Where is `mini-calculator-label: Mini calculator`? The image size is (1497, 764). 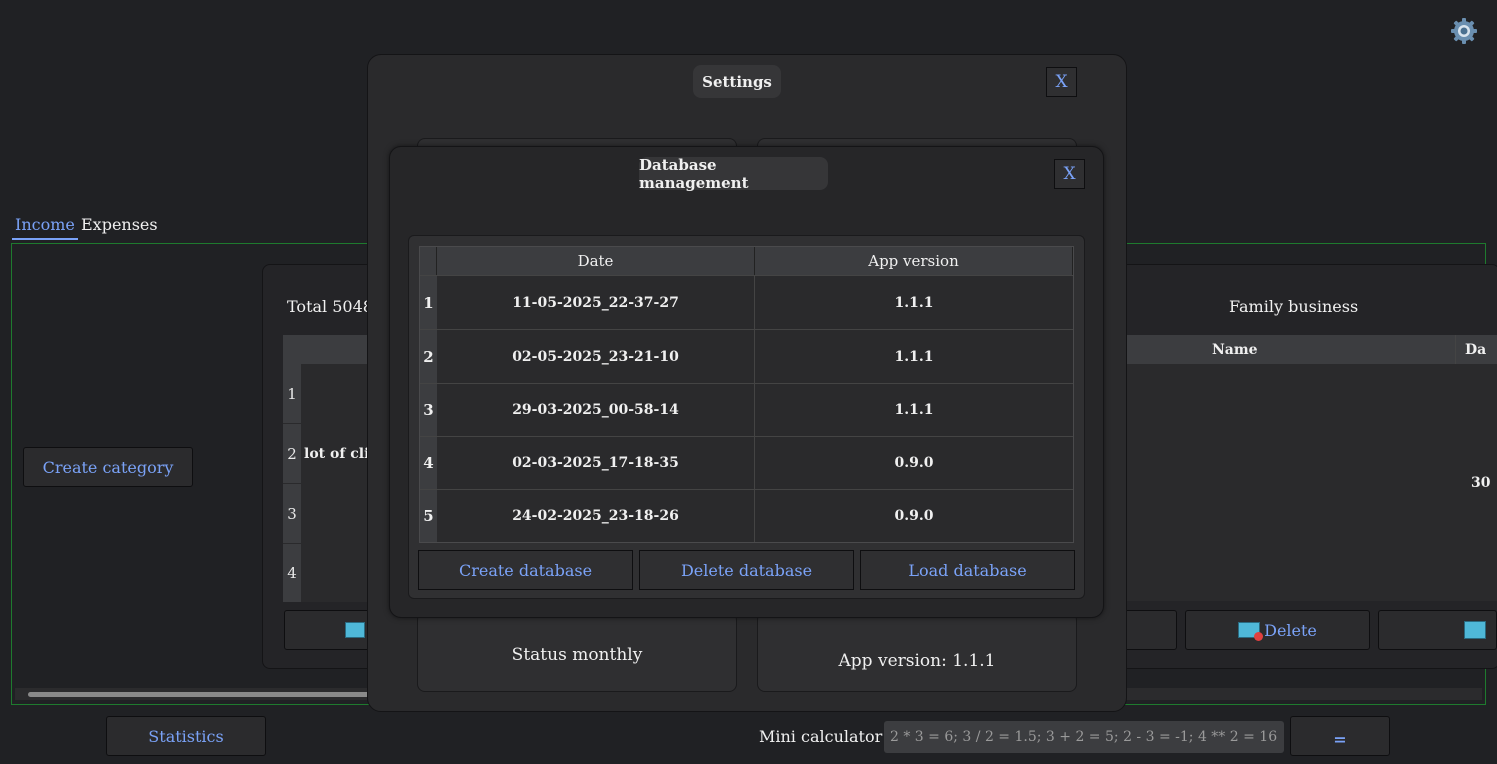
mini-calculator-label: Mini calculator is located at coordinates (821, 736).